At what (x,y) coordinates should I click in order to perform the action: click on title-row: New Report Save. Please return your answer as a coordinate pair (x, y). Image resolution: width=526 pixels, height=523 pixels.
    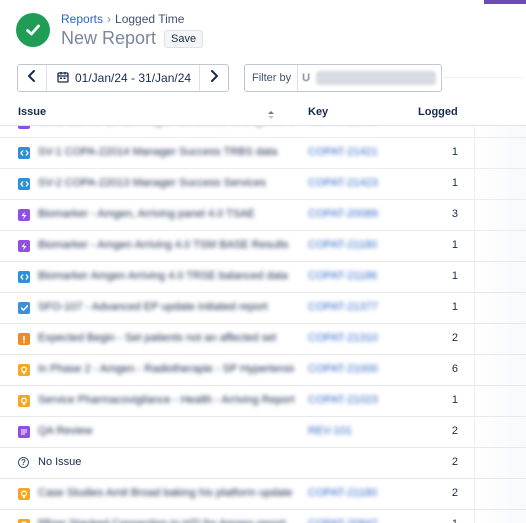
    Looking at the image, I should click on (132, 38).